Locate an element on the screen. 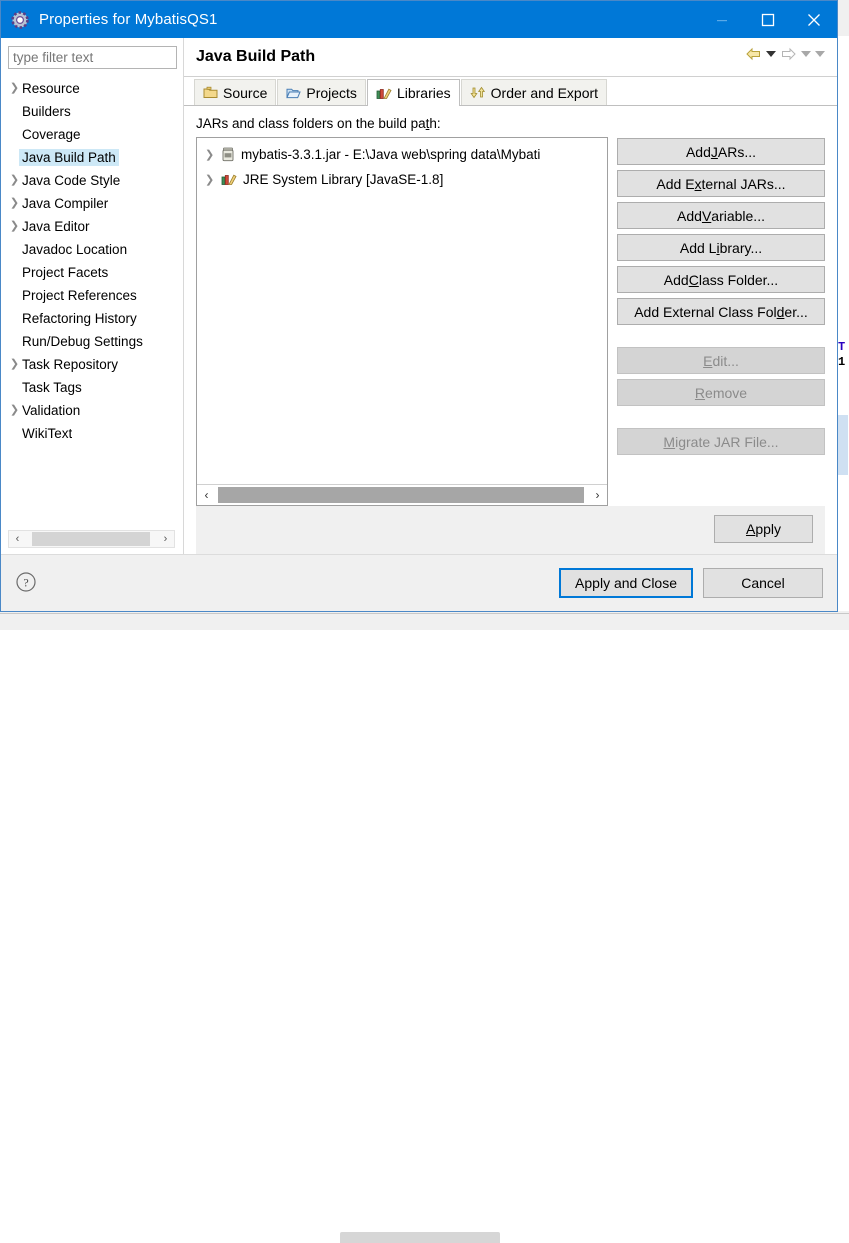 This screenshot has height=1243, width=849. maximize-button is located at coordinates (768, 19).